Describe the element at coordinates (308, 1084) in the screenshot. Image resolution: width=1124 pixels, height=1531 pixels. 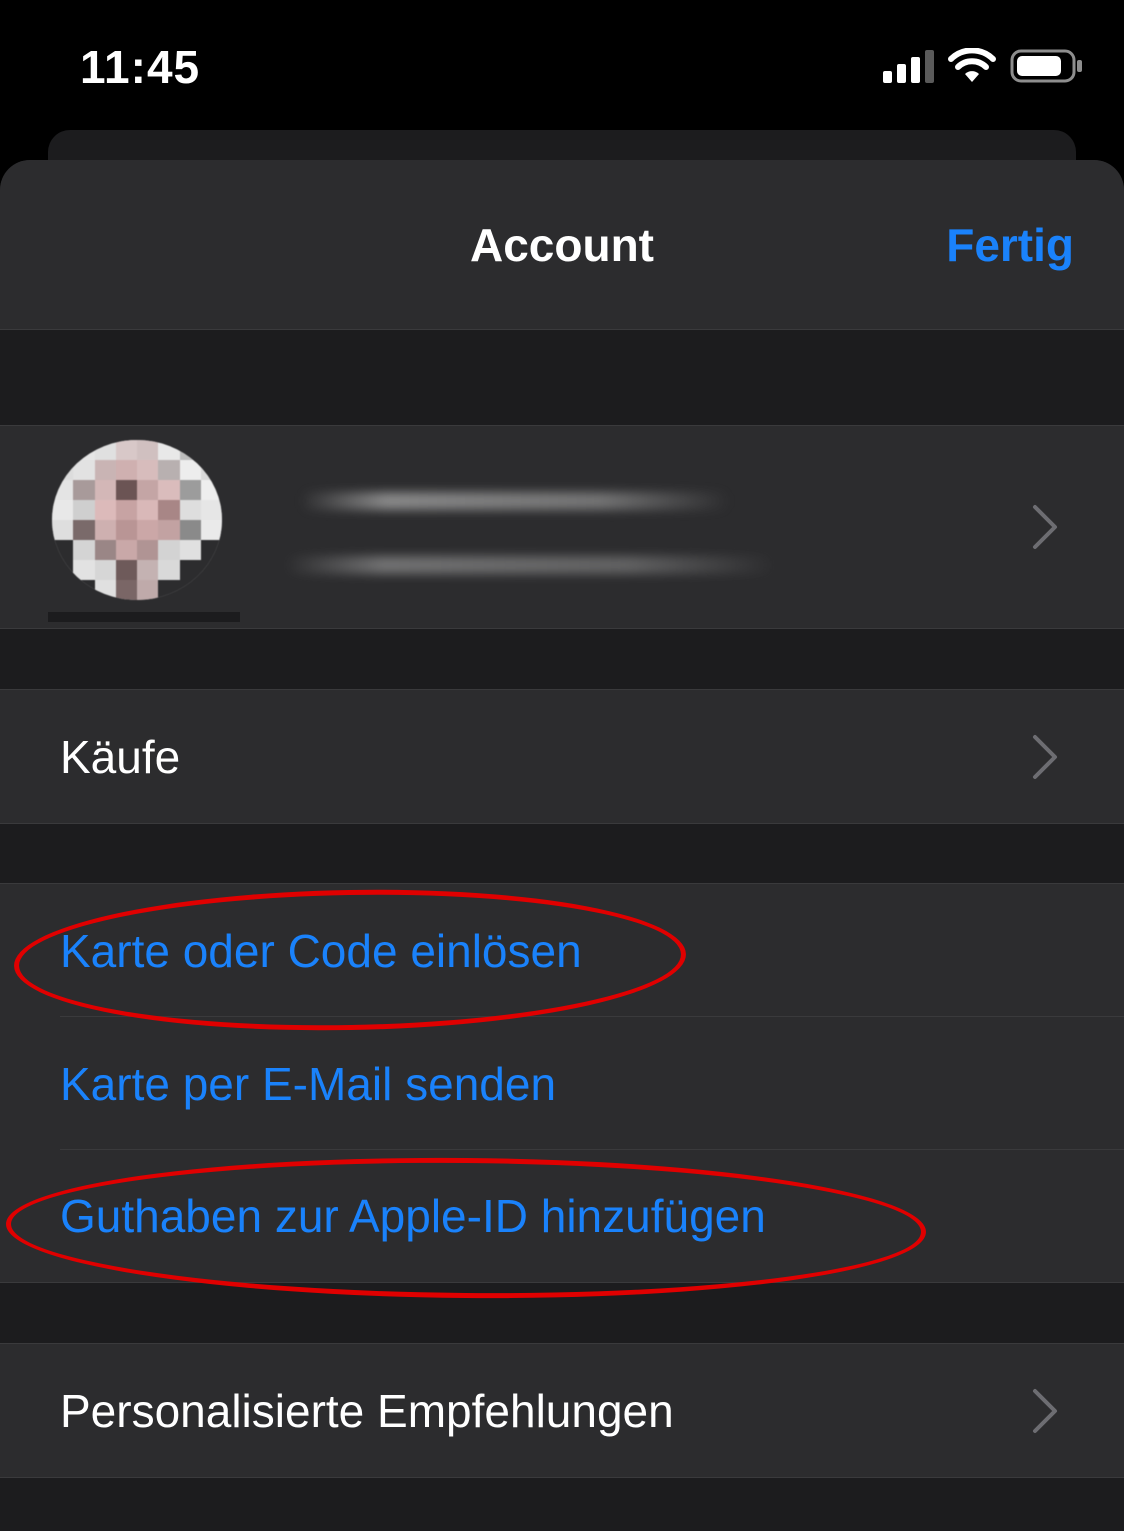
I see `send-gift-card-link: Karte per E-Mail senden` at that location.